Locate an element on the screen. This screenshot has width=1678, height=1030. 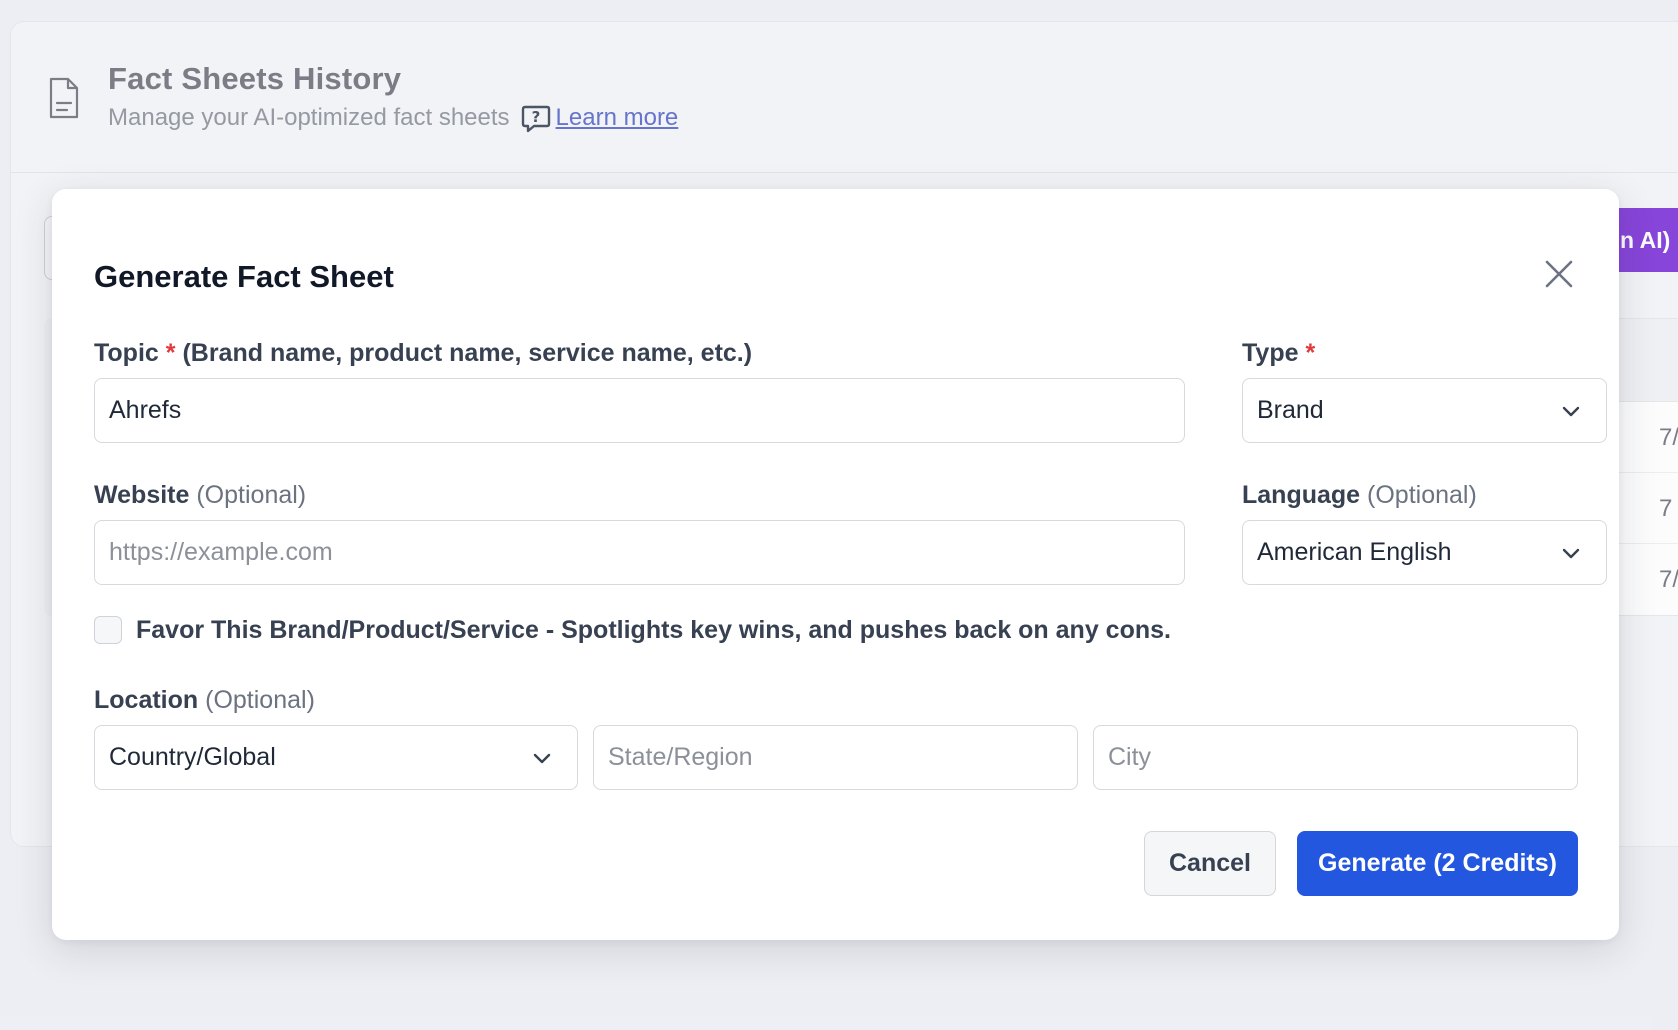
city-input is located at coordinates (1335, 757).